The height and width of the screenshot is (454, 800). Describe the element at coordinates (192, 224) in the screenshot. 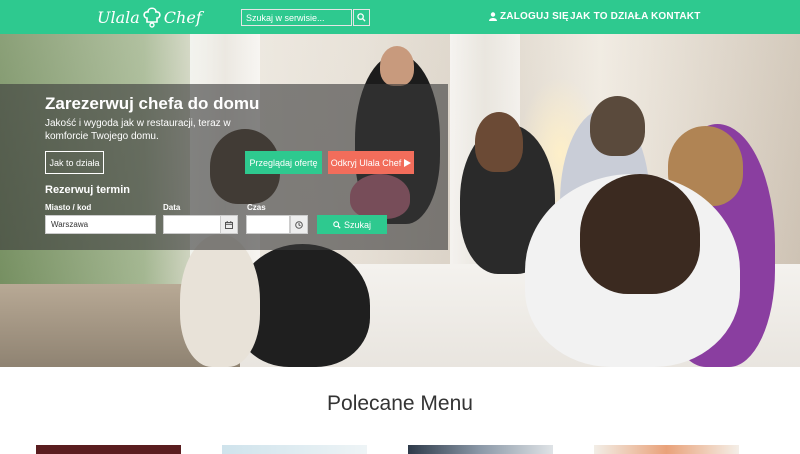

I see `date-input` at that location.